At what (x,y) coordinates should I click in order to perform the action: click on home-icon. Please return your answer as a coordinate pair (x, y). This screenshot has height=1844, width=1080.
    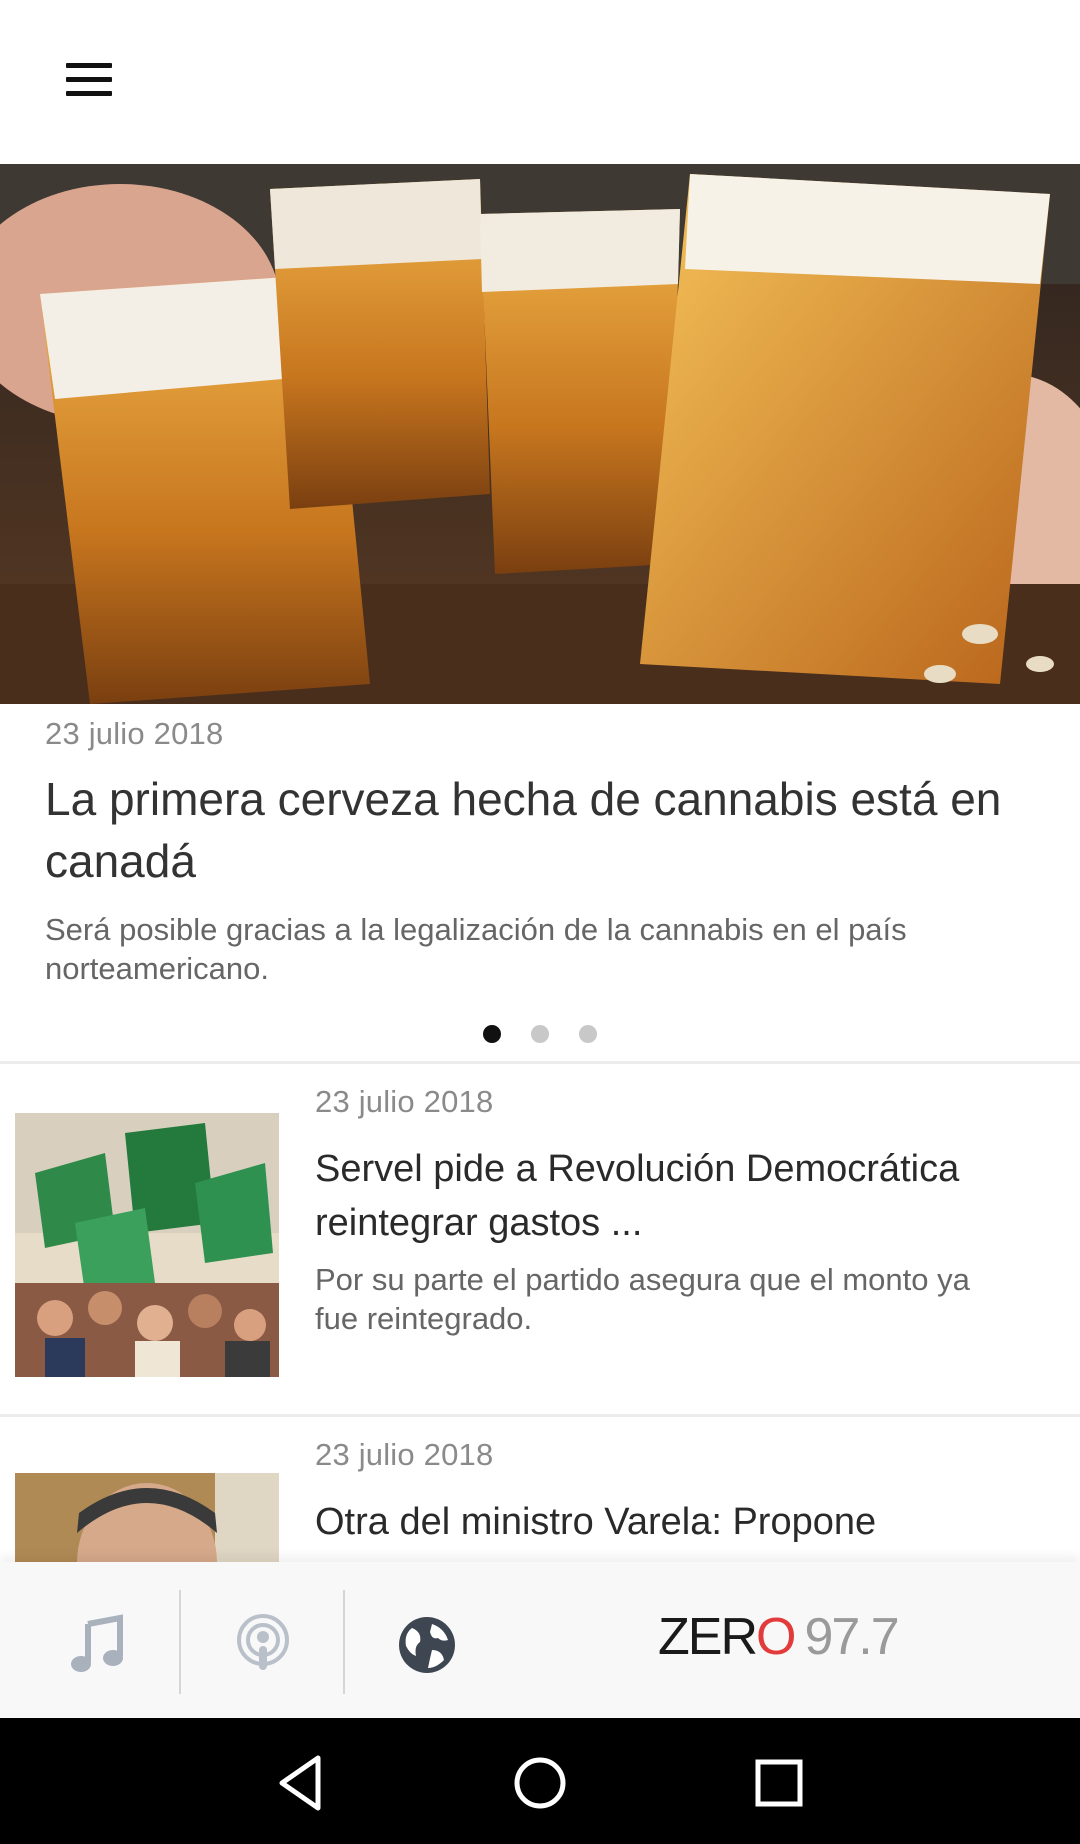
    Looking at the image, I should click on (540, 1783).